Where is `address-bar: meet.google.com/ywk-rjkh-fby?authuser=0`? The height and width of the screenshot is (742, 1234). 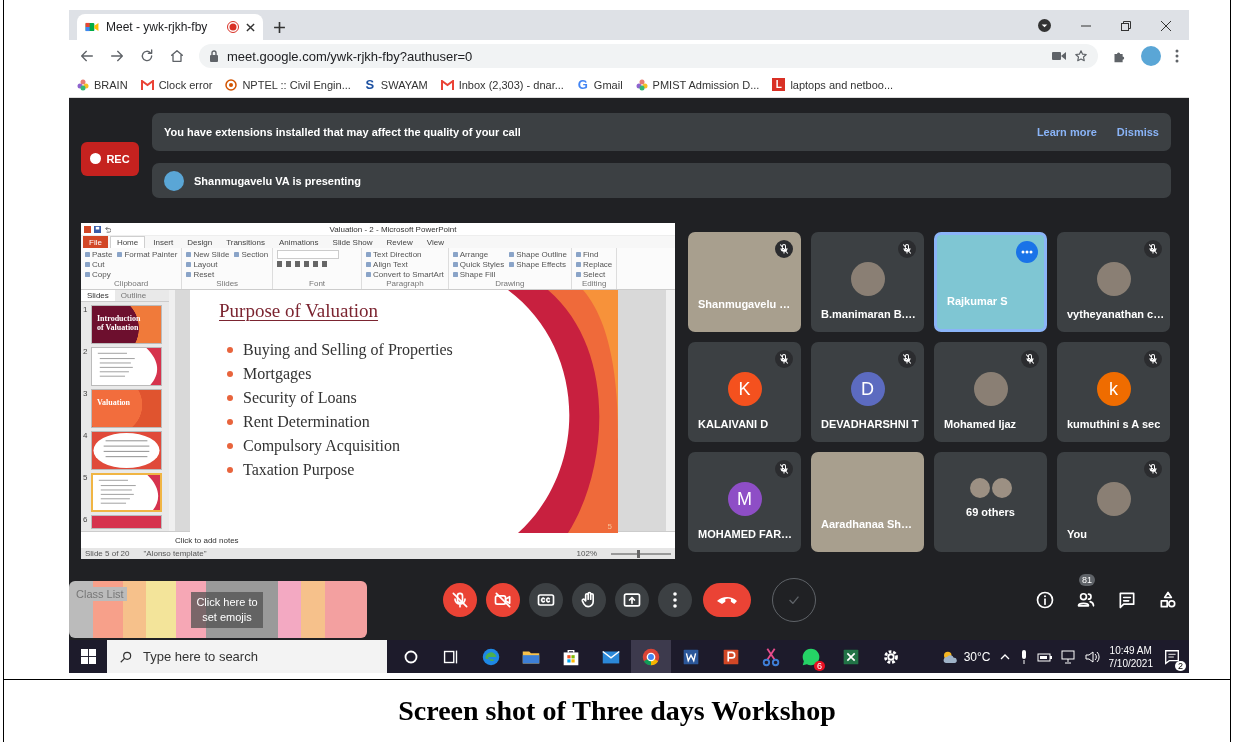
address-bar: meet.google.com/ywk-rjkh-fby?authuser=0 is located at coordinates (648, 56).